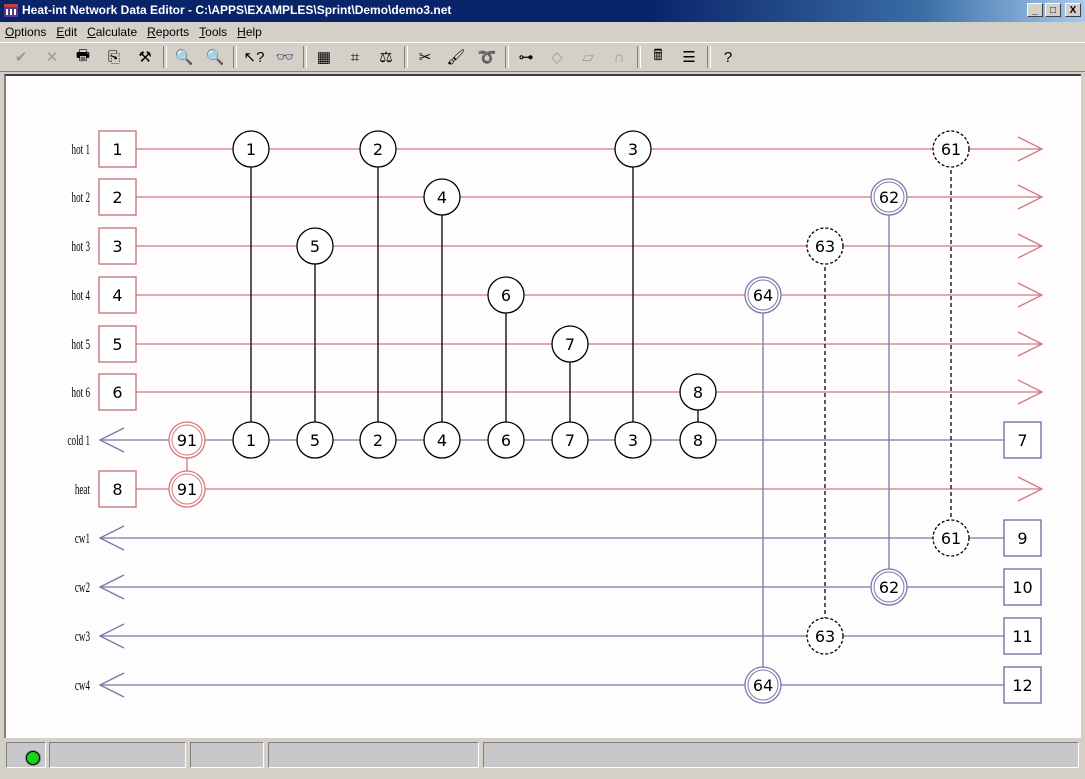 Image resolution: width=1085 pixels, height=779 pixels. I want to click on cold-stream-source-box-label: 10, so click(1022, 587).